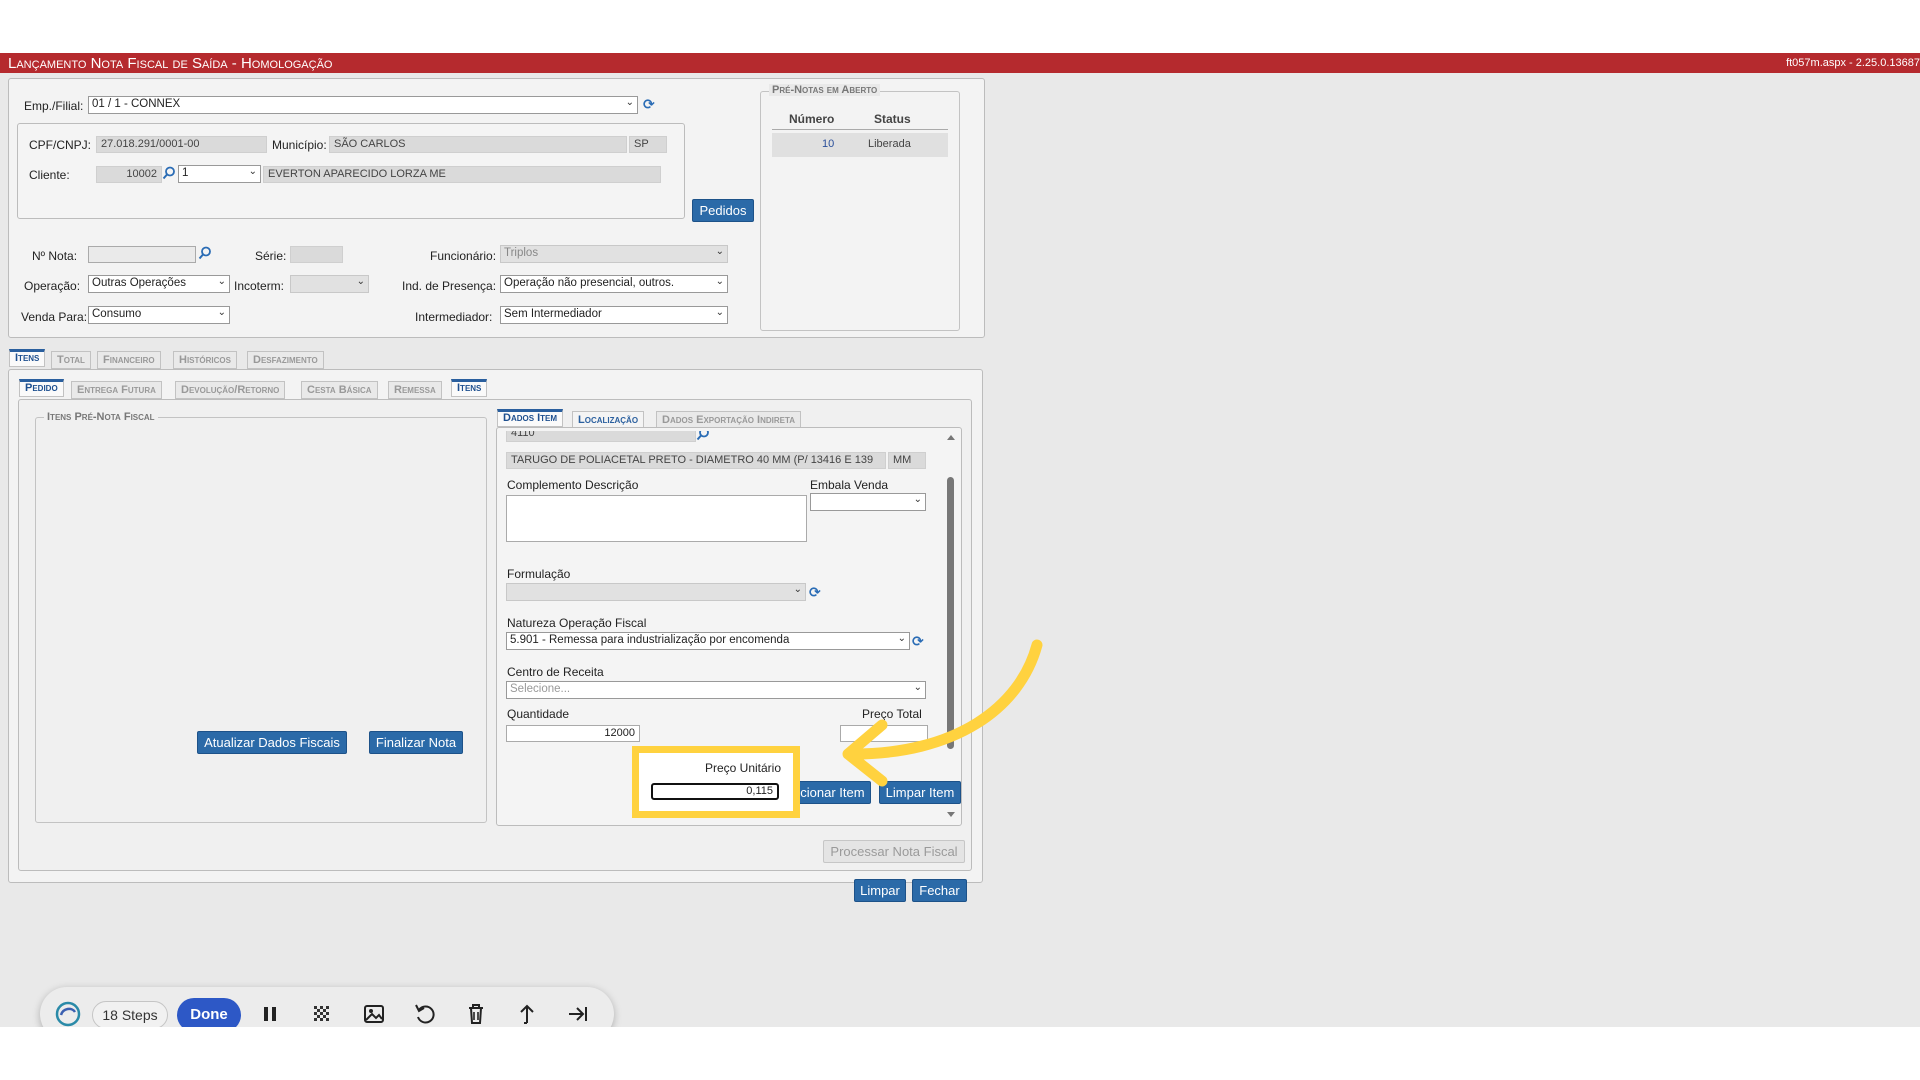 This screenshot has width=1920, height=1080. I want to click on serie-field, so click(316, 254).